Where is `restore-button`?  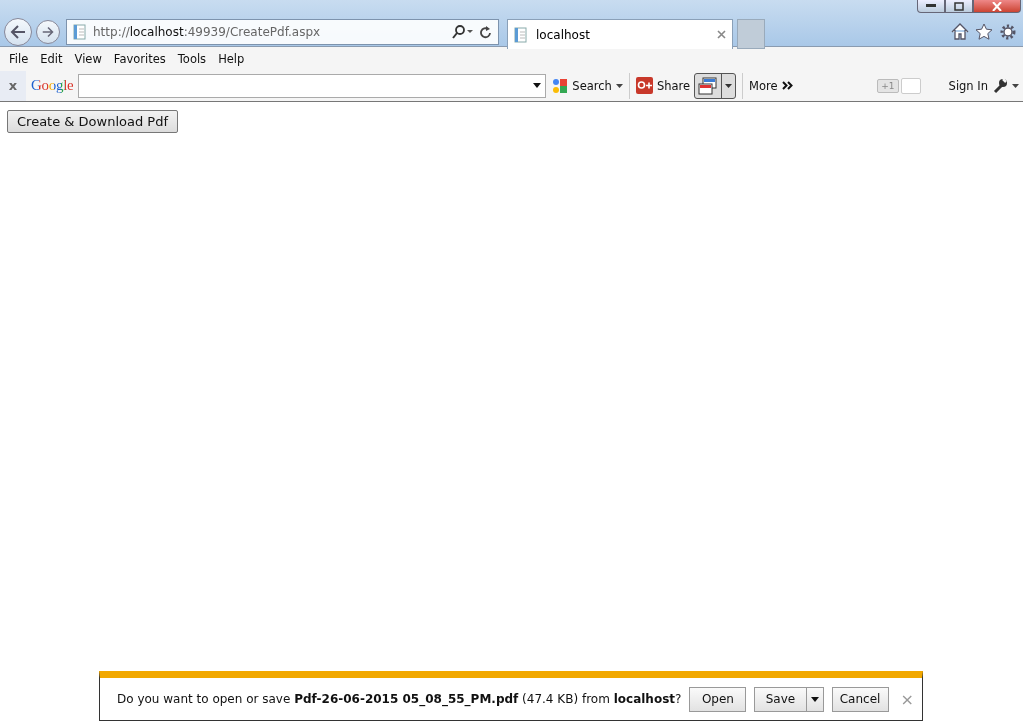 restore-button is located at coordinates (959, 6).